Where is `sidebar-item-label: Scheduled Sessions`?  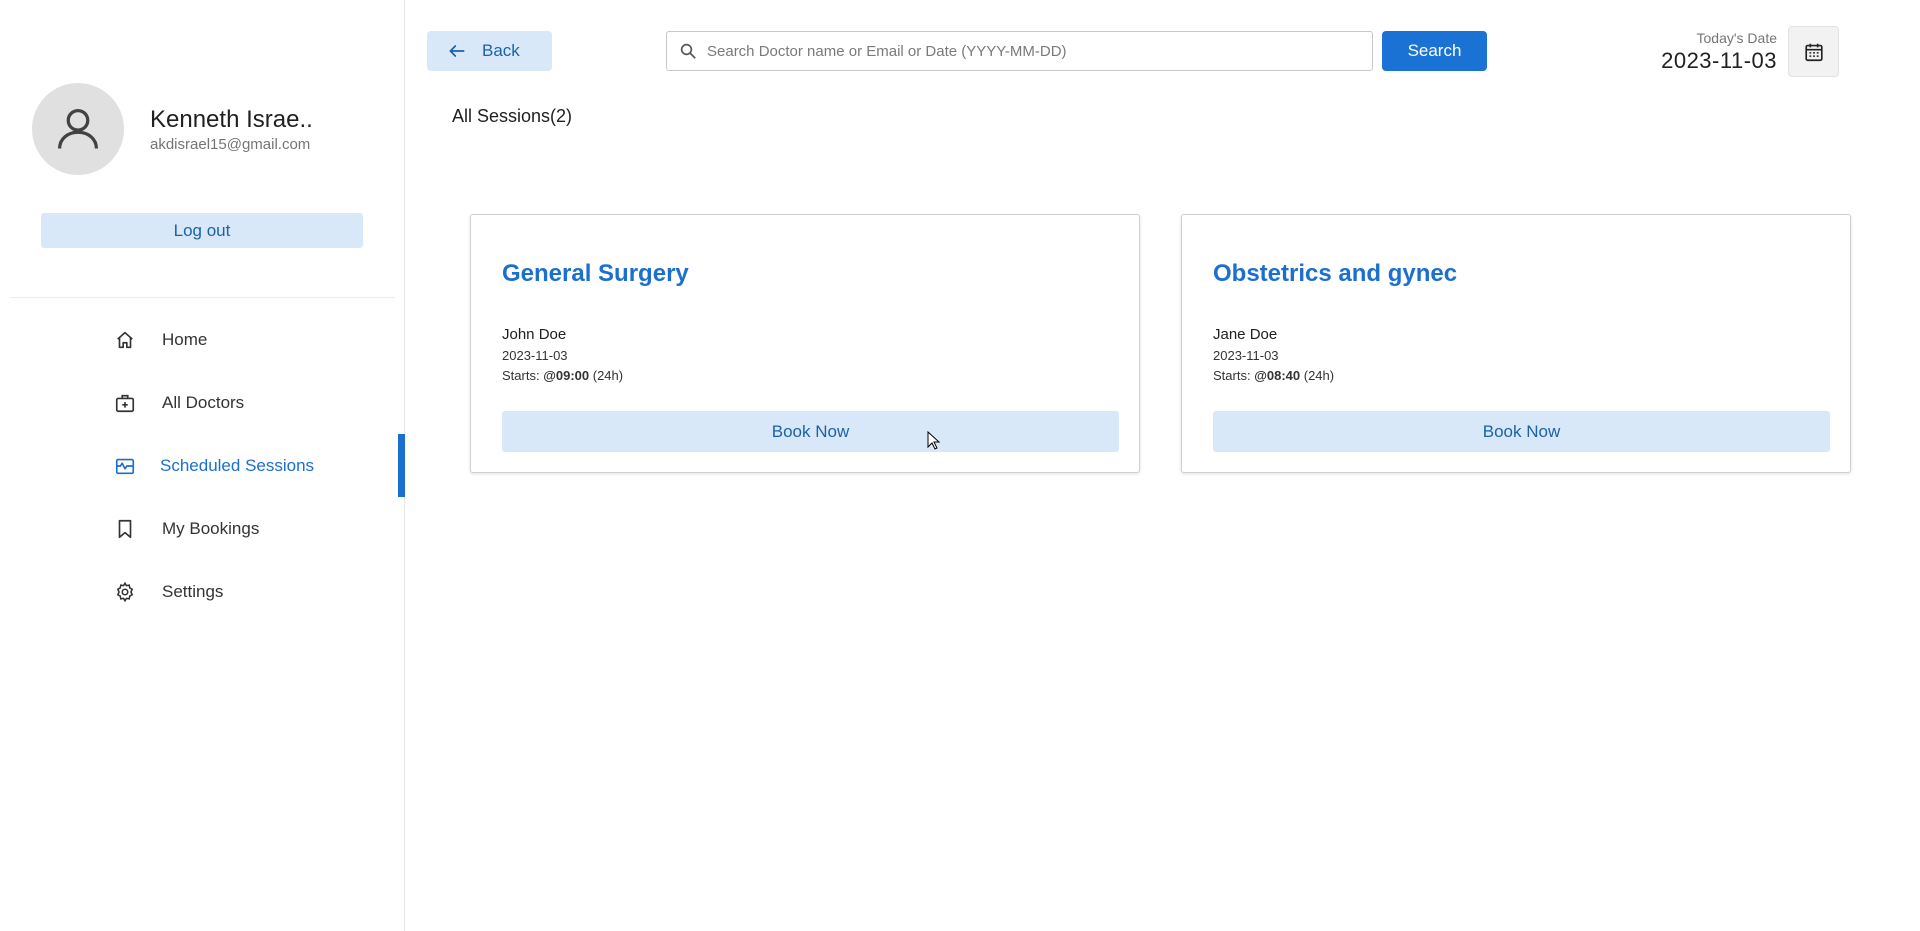
sidebar-item-label: Scheduled Sessions is located at coordinates (237, 465).